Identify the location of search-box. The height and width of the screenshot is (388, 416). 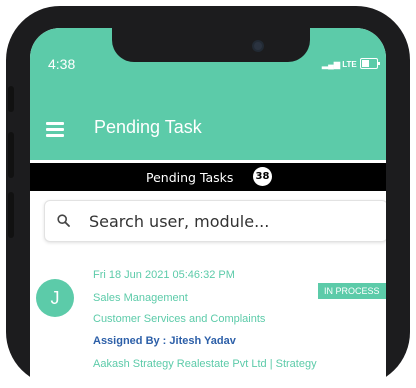
(215, 221).